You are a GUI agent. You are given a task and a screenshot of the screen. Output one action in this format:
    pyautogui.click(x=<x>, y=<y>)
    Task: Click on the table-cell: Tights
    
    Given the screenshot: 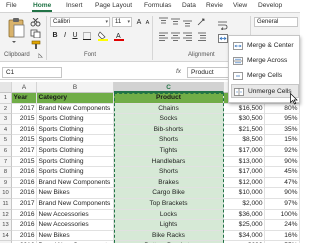 What is the action you would take?
    pyautogui.click(x=169, y=151)
    